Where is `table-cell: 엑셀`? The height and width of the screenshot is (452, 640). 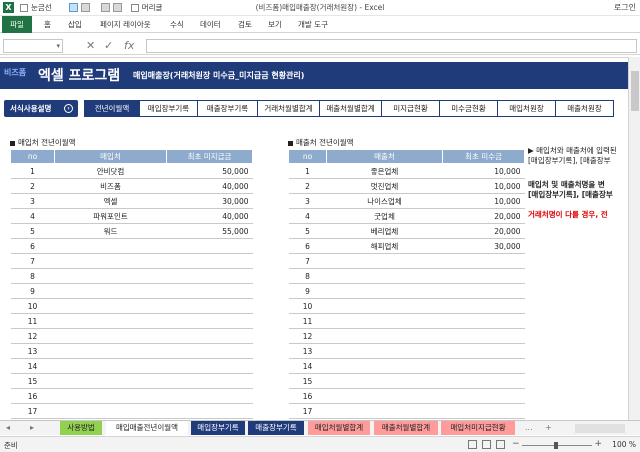 table-cell: 엑셀 is located at coordinates (110, 201).